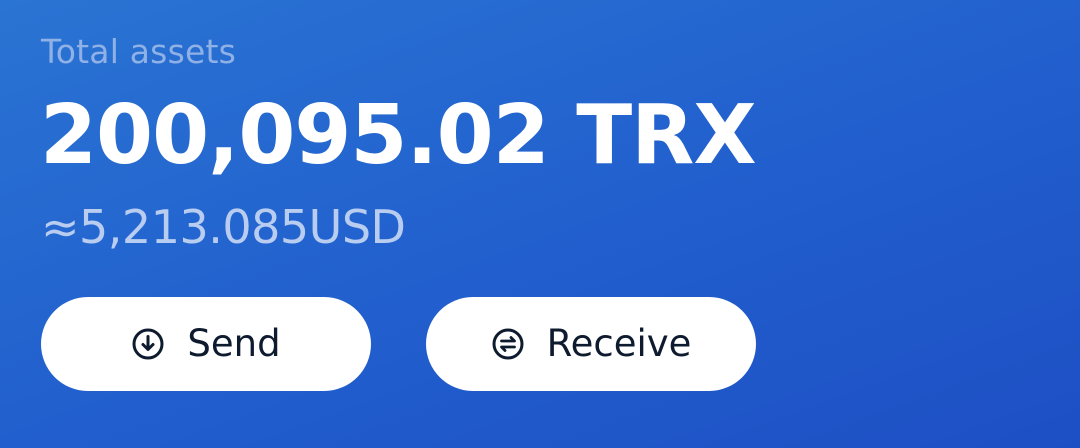  I want to click on swap-circle-icon, so click(508, 344).